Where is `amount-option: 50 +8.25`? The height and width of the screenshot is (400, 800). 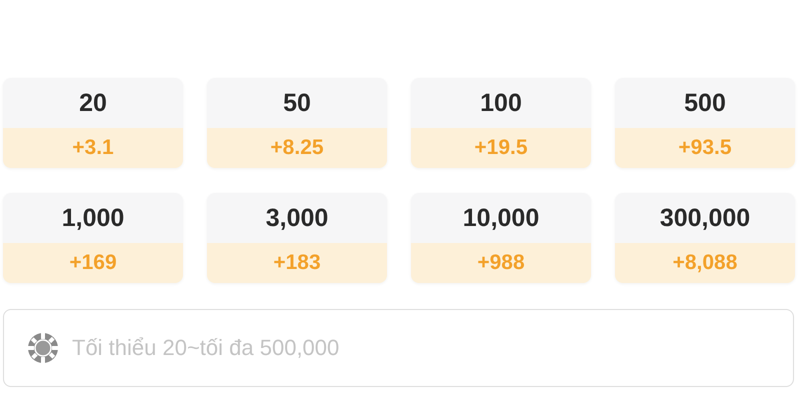
amount-option: 50 +8.25 is located at coordinates (297, 123).